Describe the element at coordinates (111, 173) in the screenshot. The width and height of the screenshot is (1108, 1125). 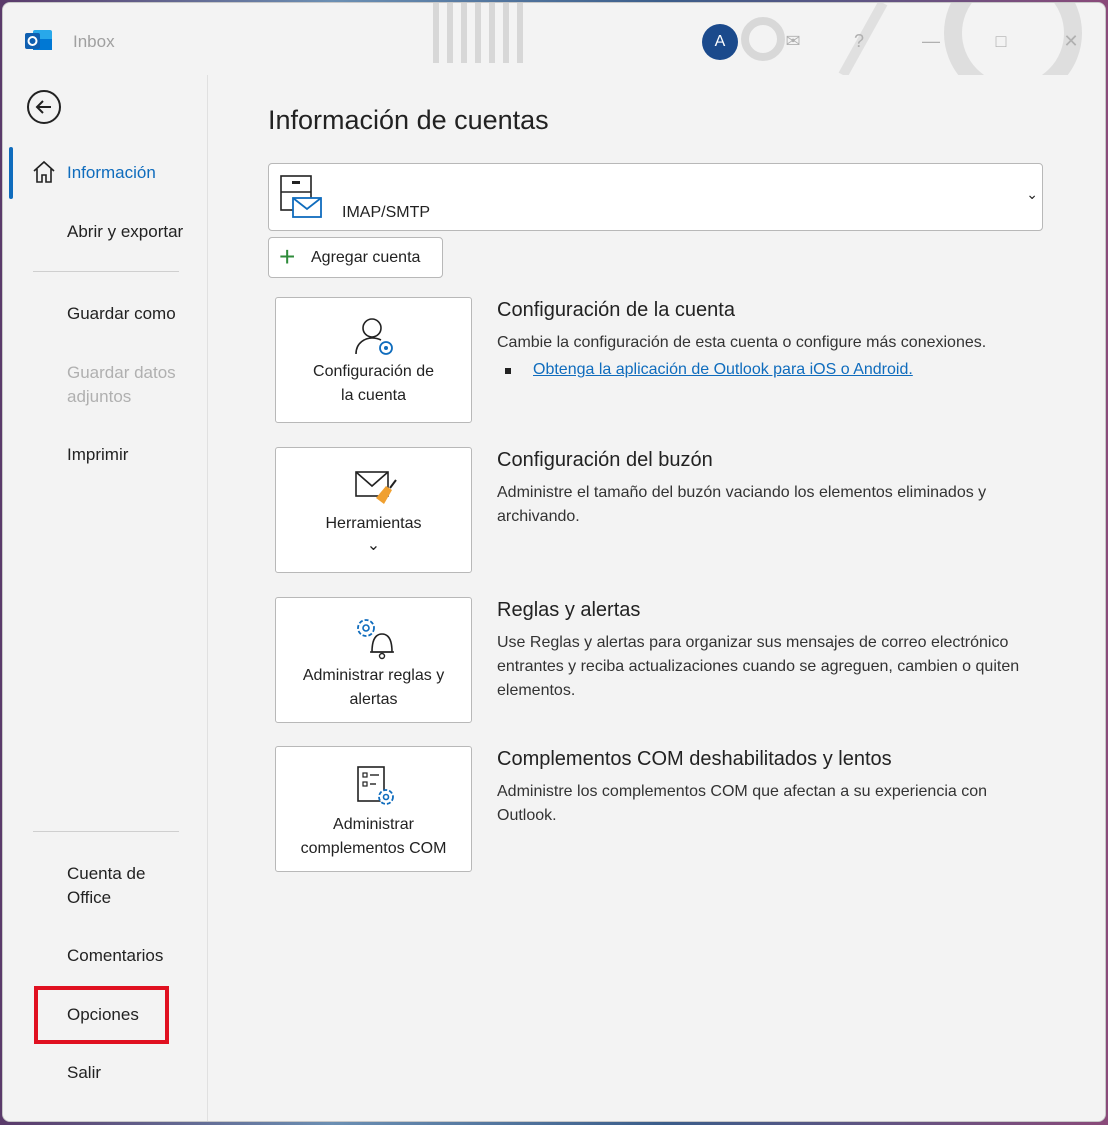
I see `sidebar-item-informacion: Información` at that location.